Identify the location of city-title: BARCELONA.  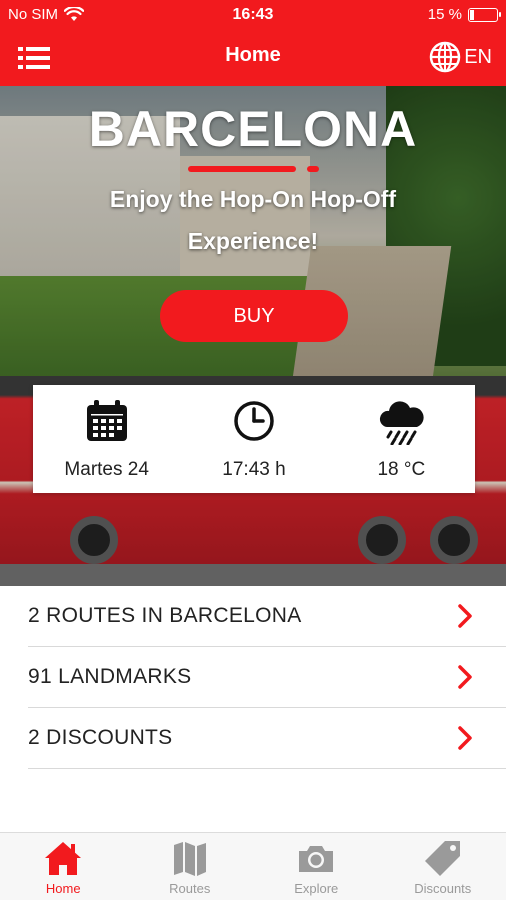
(253, 129).